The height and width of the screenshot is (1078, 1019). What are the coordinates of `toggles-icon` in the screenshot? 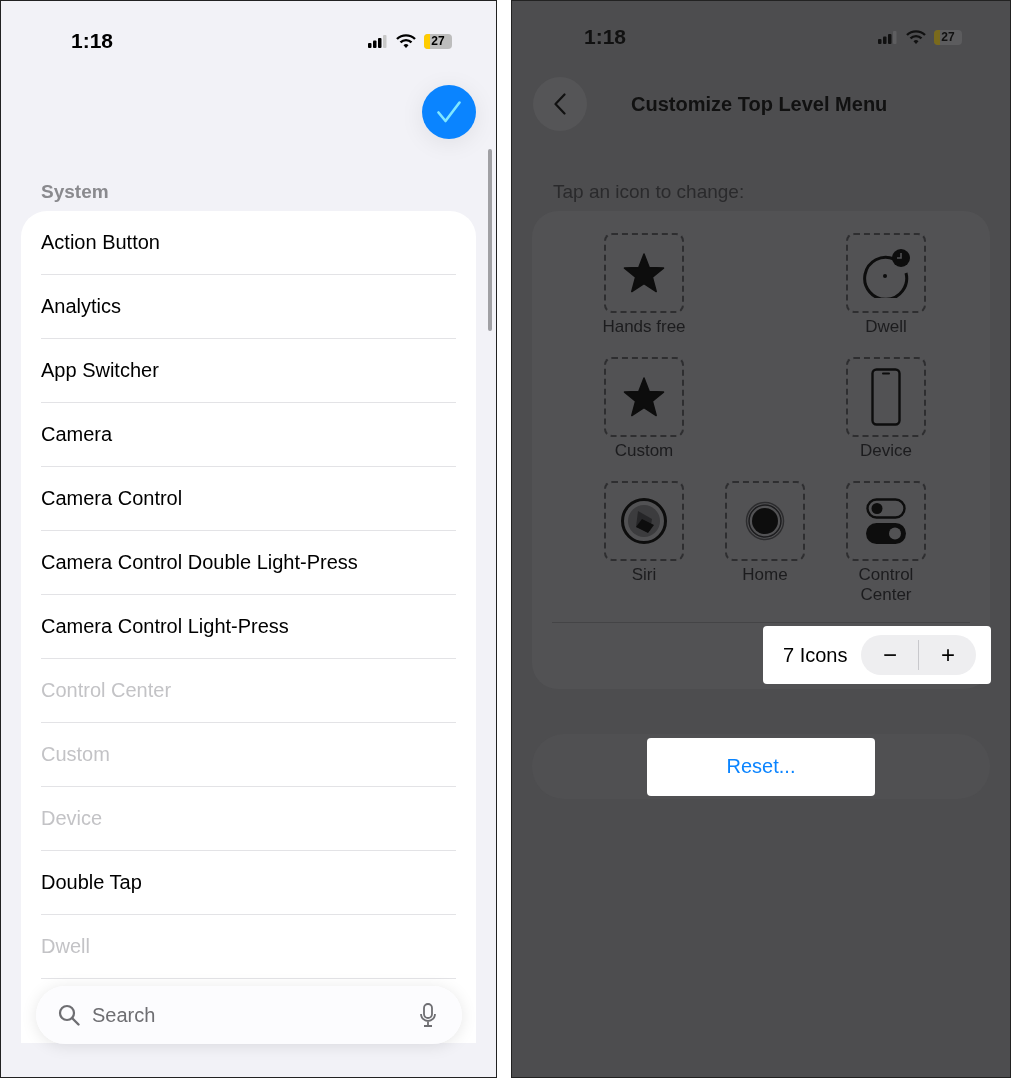 It's located at (886, 521).